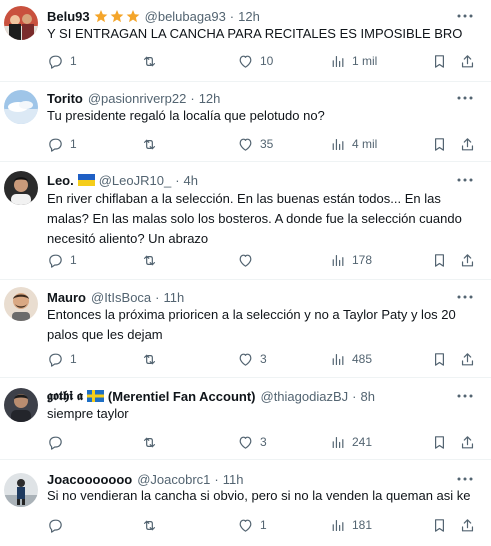  What do you see at coordinates (365, 144) in the screenshot?
I see `view-count: 4 mil` at bounding box center [365, 144].